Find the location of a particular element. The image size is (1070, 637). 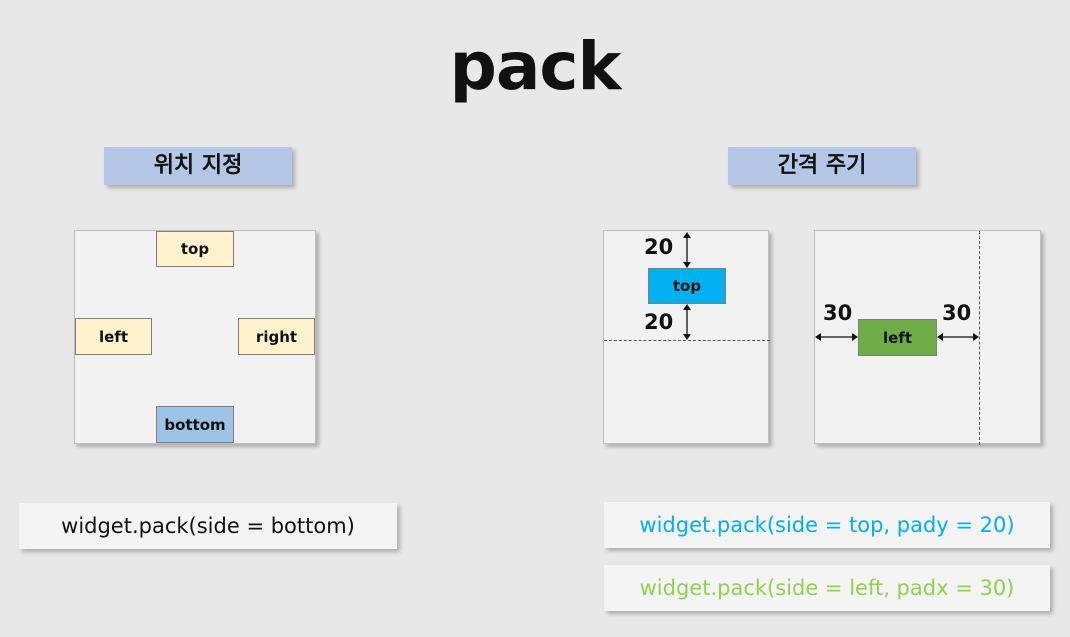

pady-top-arrow is located at coordinates (687, 250).